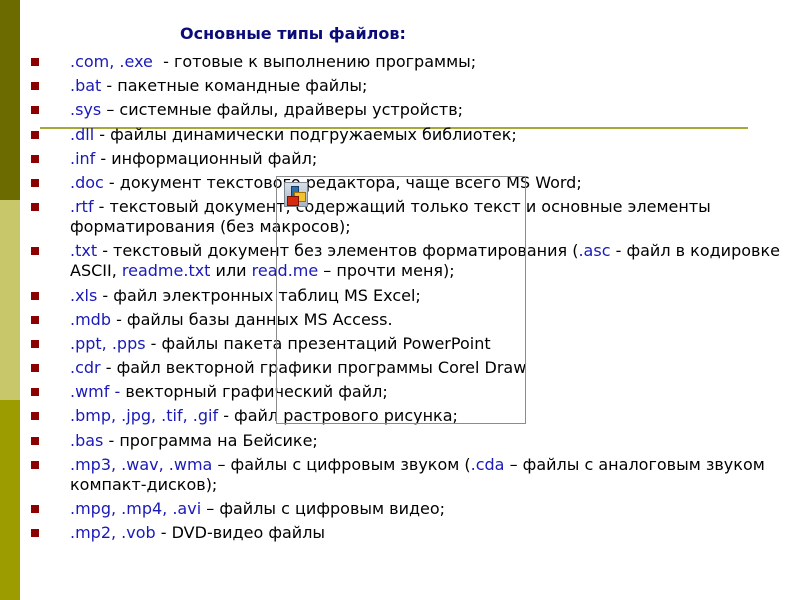 This screenshot has height=600, width=800. What do you see at coordinates (400, 533) in the screenshot?
I see `list-item: .mp2, .vob - DVD-видео файлы` at bounding box center [400, 533].